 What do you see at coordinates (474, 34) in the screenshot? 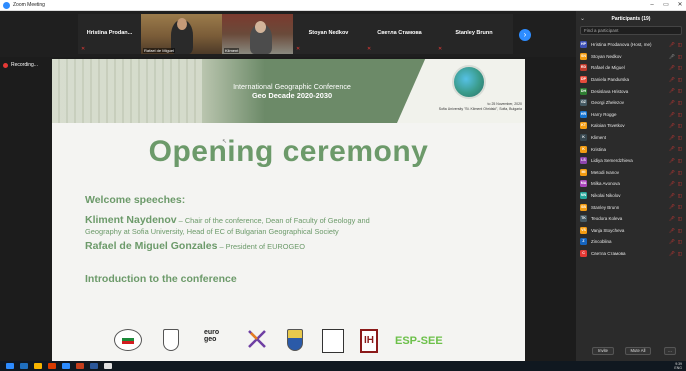
I see `gallery-tile: Stanley Brunn ✕` at bounding box center [474, 34].